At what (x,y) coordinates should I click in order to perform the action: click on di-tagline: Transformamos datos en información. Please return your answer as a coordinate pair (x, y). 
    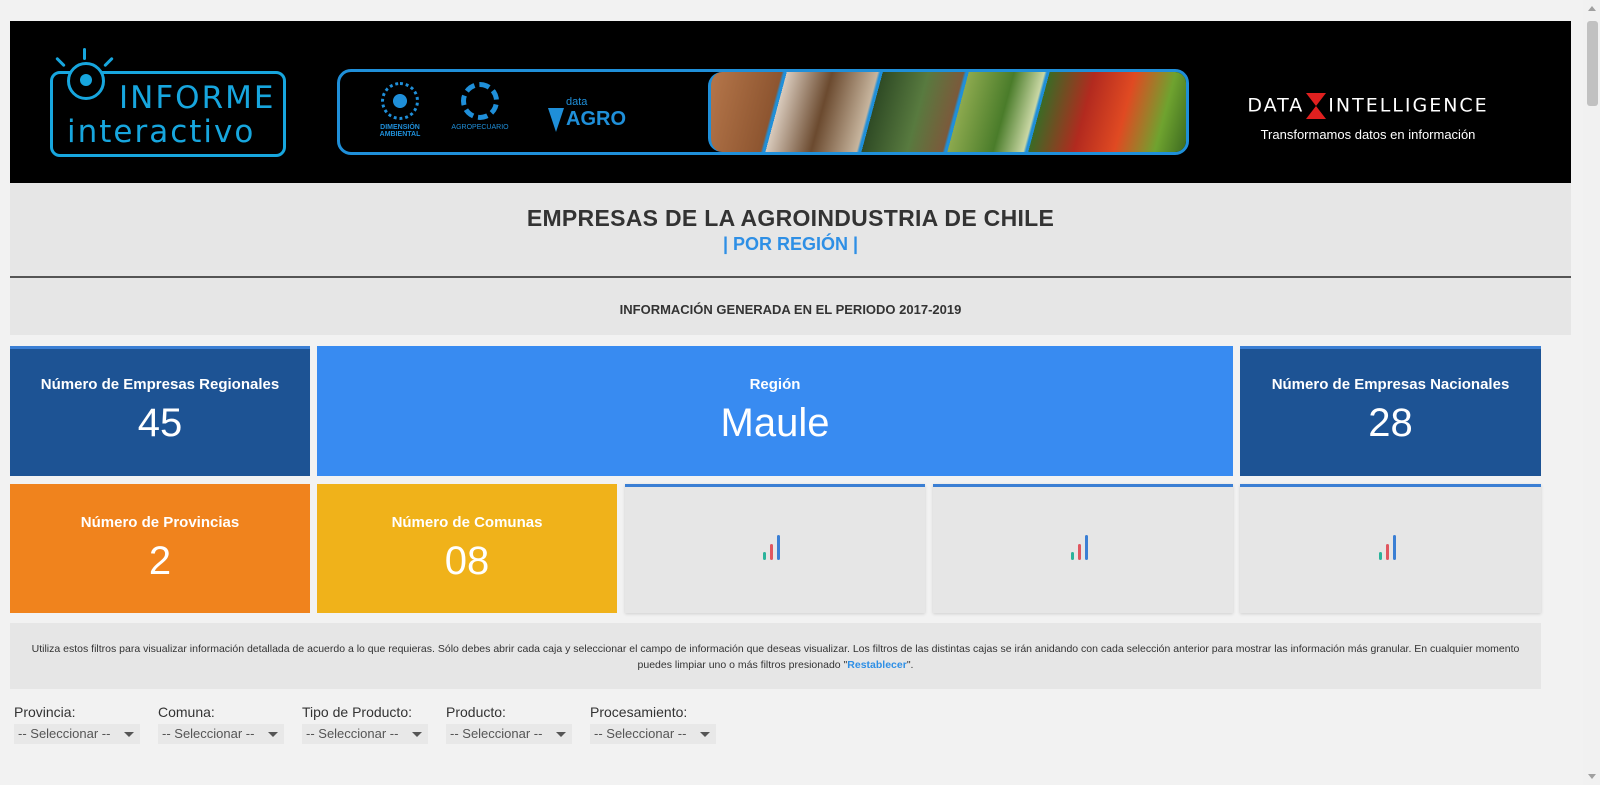
    Looking at the image, I should click on (1368, 134).